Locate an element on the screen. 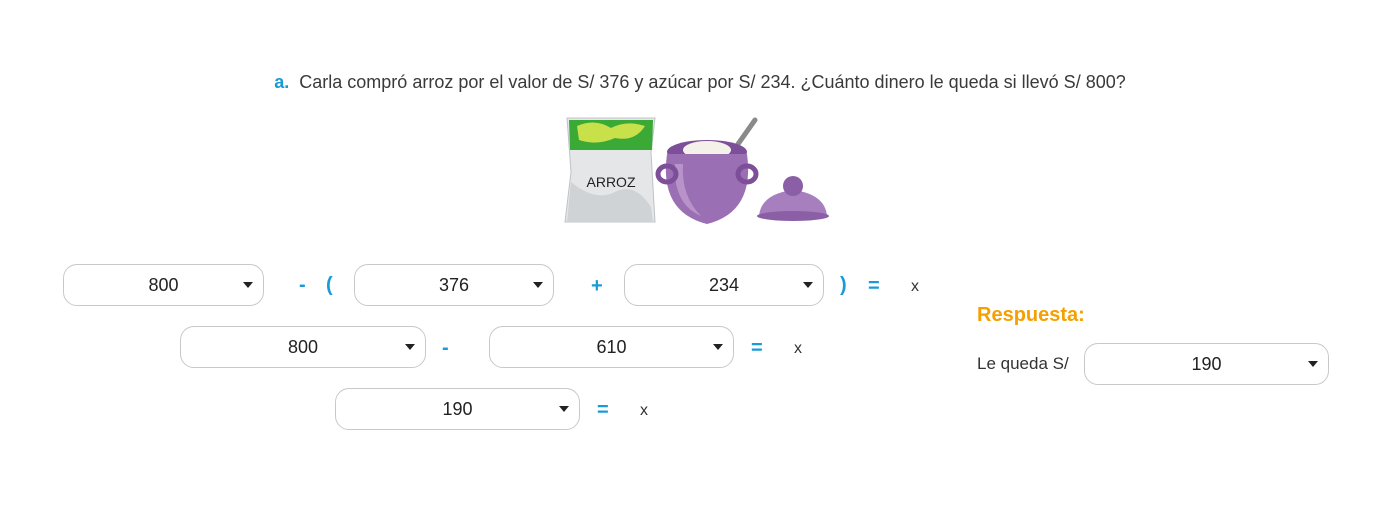  question-label: a. is located at coordinates (282, 82).